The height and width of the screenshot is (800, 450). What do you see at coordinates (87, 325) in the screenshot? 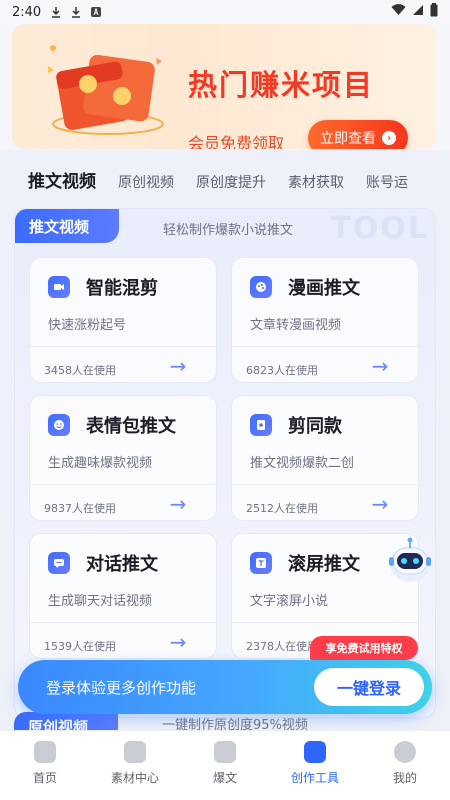
I see `card-desc: 快速涨粉起号` at bounding box center [87, 325].